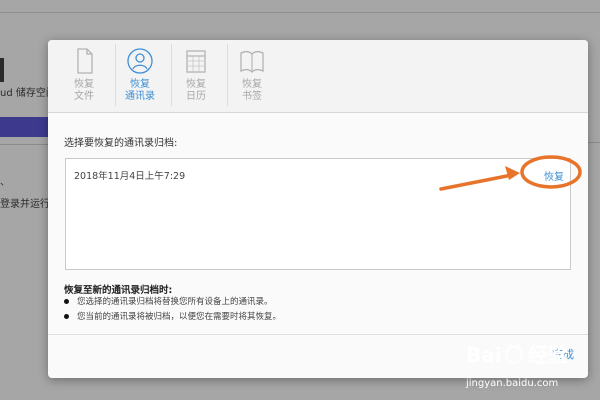 The height and width of the screenshot is (400, 600). What do you see at coordinates (24, 144) in the screenshot?
I see `background-divider` at bounding box center [24, 144].